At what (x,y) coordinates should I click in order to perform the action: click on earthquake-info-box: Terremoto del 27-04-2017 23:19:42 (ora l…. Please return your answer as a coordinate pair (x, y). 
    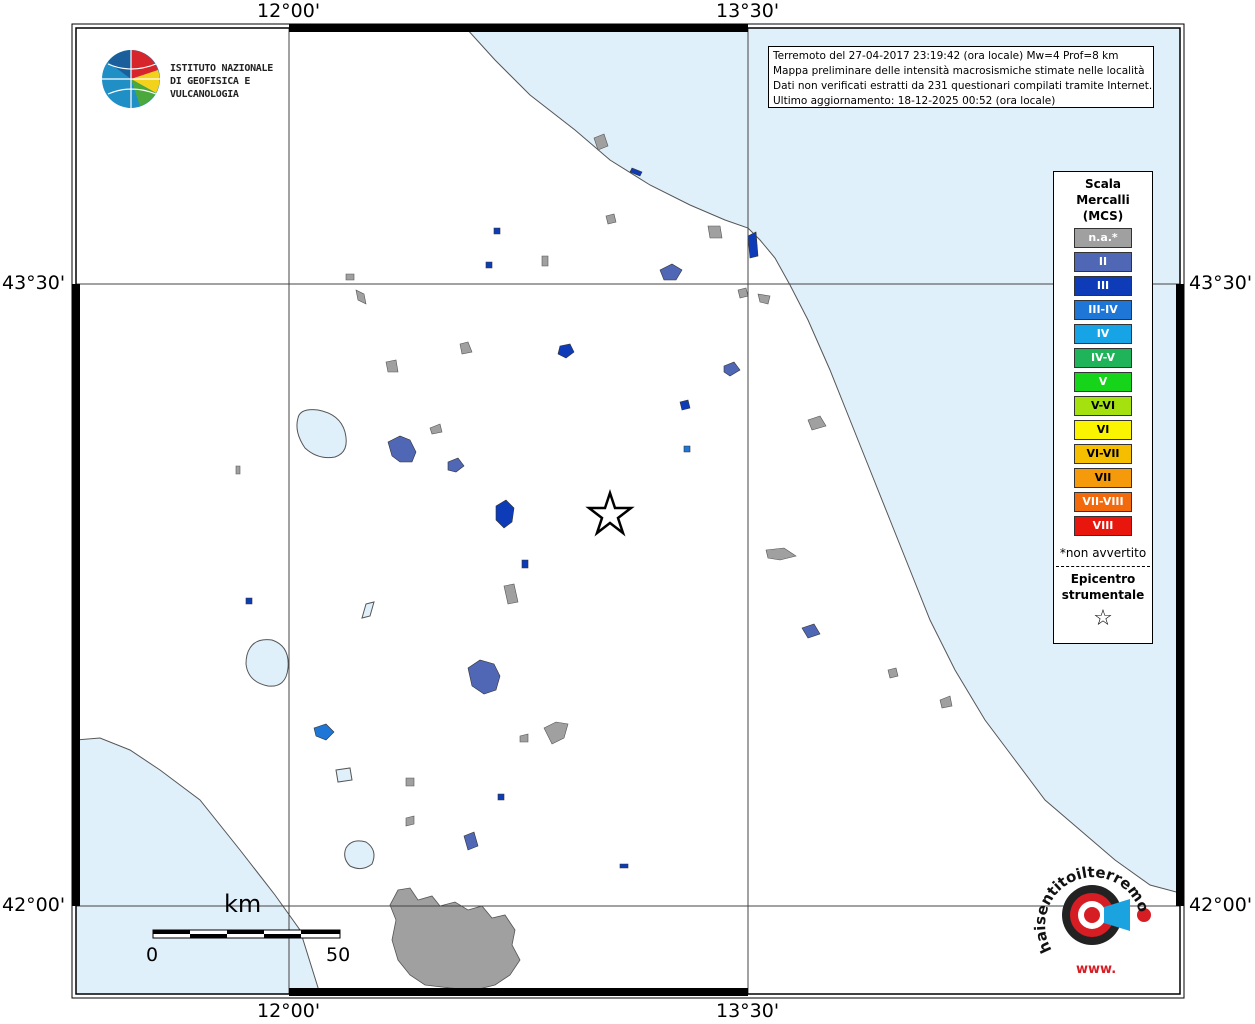
    Looking at the image, I should click on (961, 77).